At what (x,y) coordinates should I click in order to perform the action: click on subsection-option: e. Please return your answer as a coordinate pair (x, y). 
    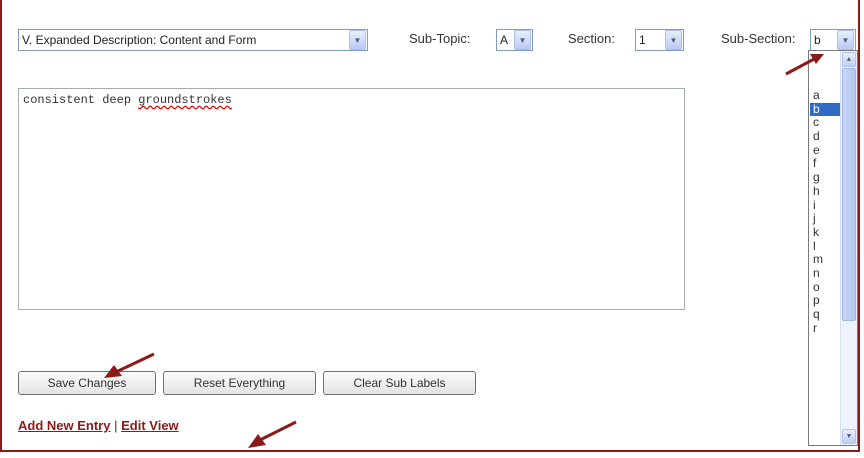
    Looking at the image, I should click on (826, 150).